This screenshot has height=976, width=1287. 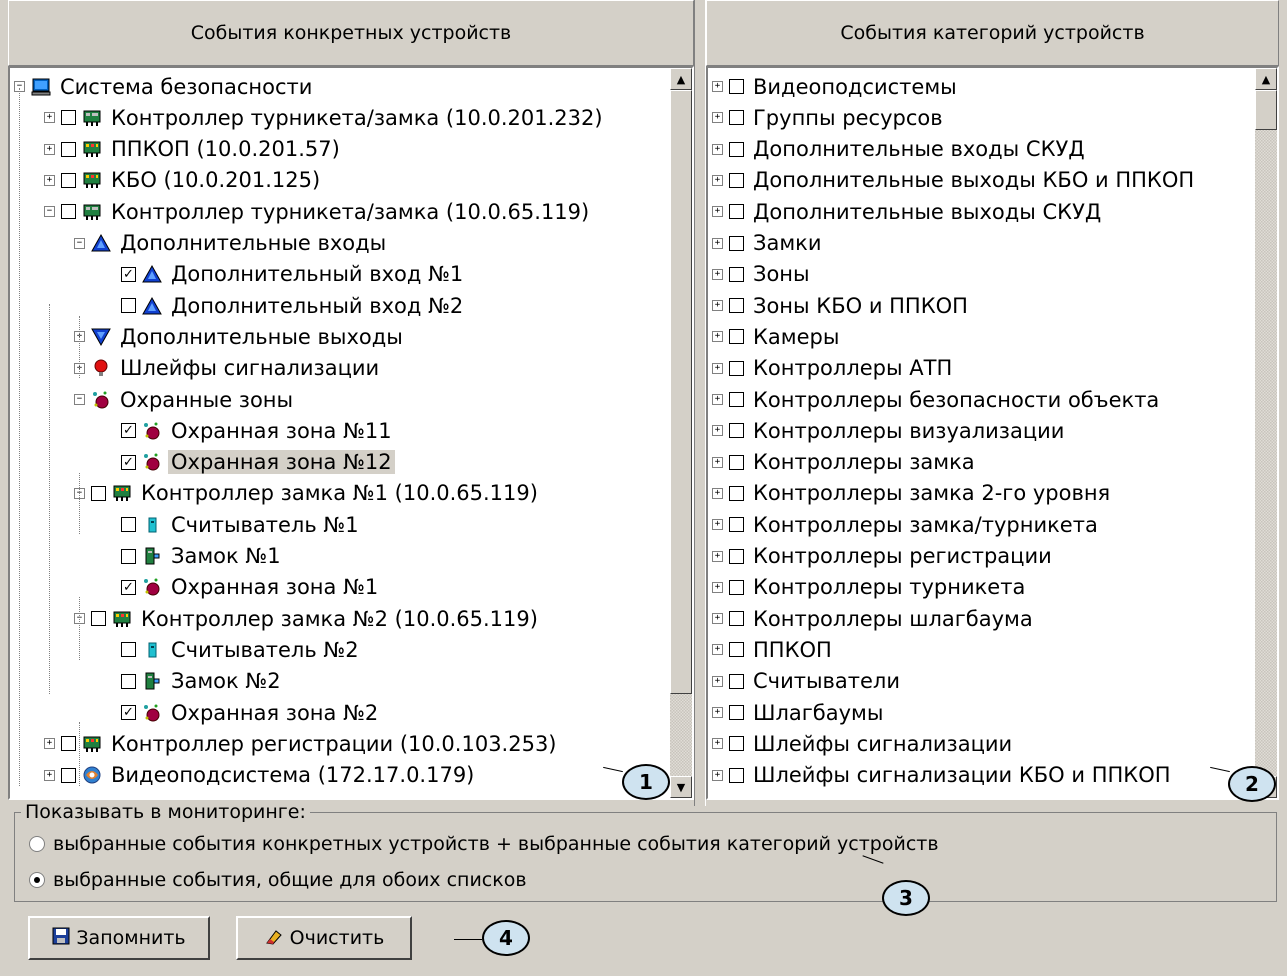 What do you see at coordinates (829, 117) in the screenshot?
I see `category-item: + Группы ресурсов` at bounding box center [829, 117].